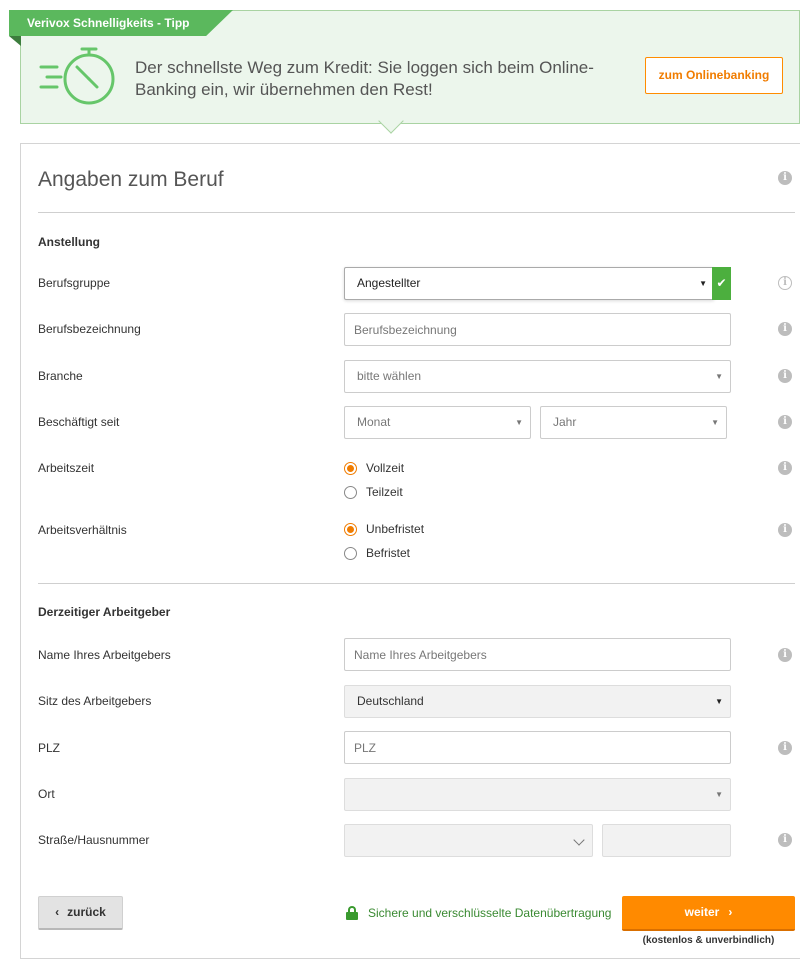  I want to click on branche-label: Branche, so click(60, 376).